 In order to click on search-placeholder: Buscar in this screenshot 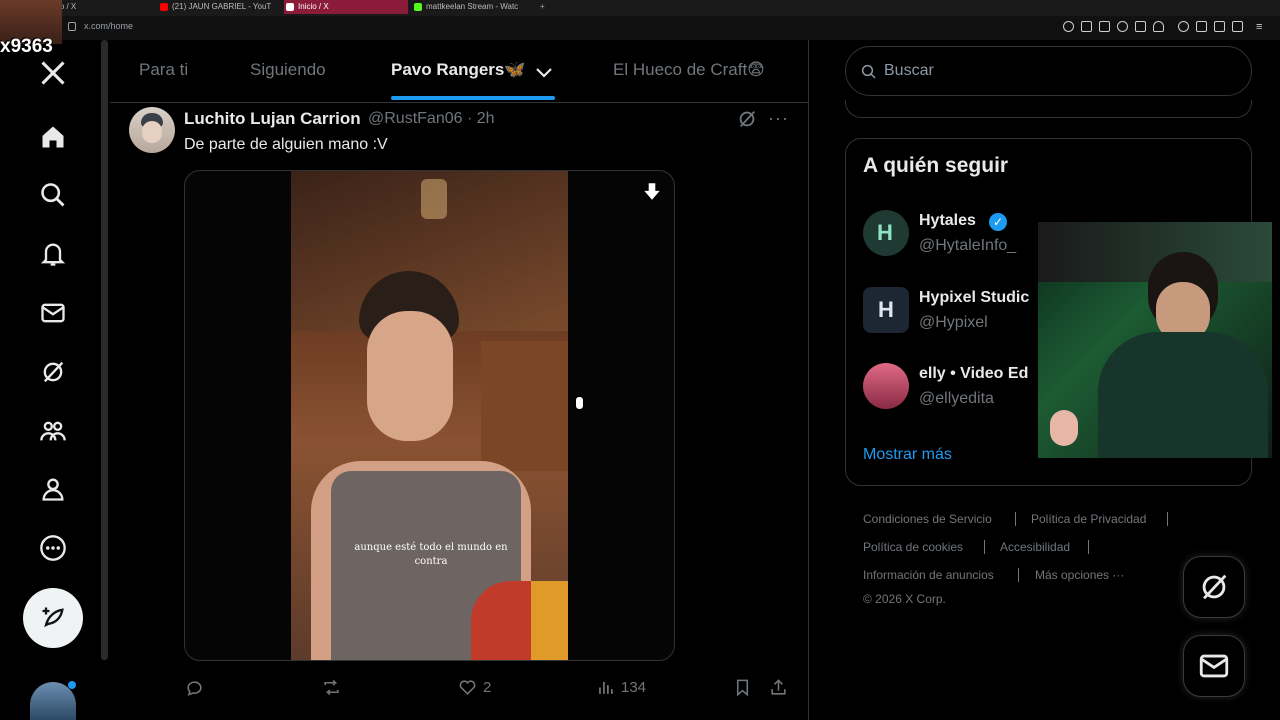, I will do `click(909, 70)`.